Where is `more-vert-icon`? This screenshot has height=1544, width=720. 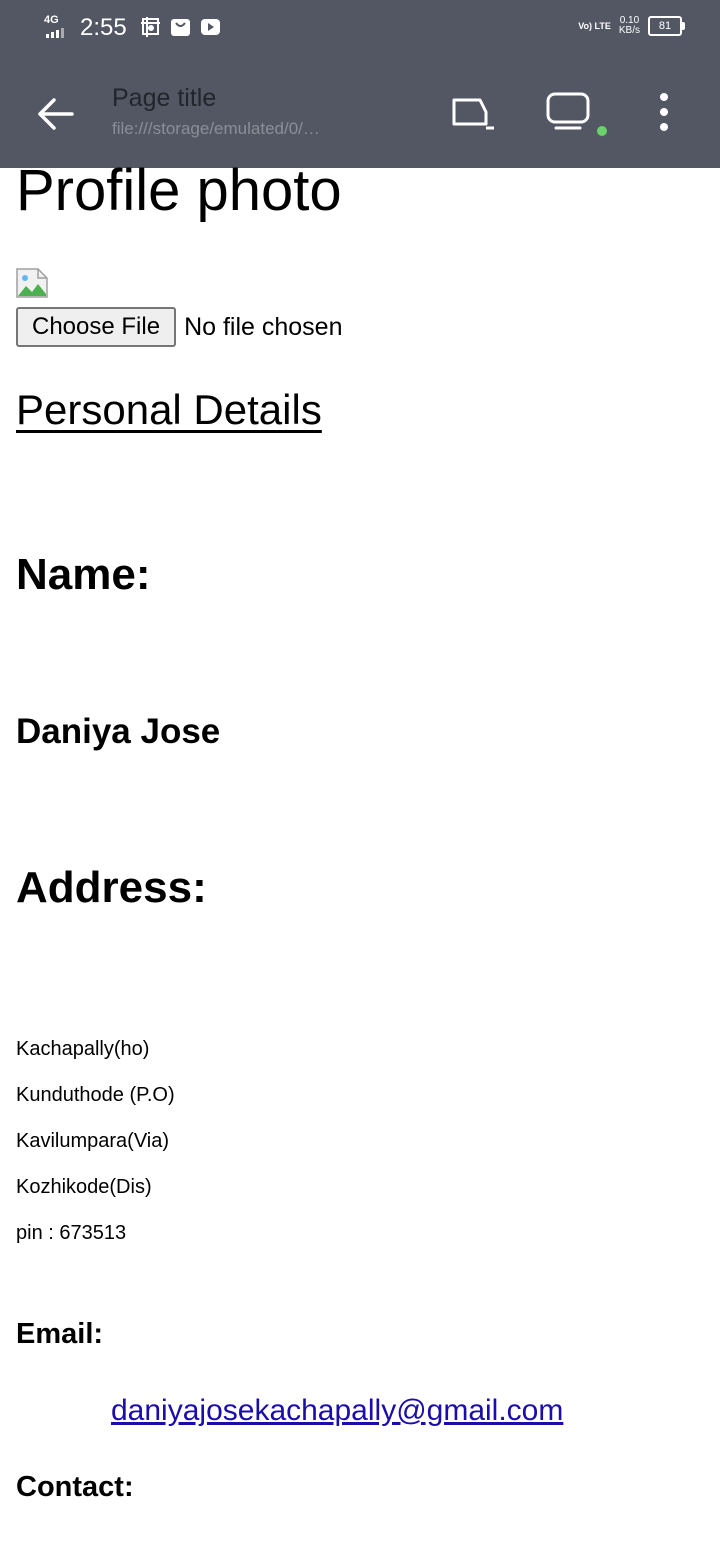
more-vert-icon is located at coordinates (664, 112).